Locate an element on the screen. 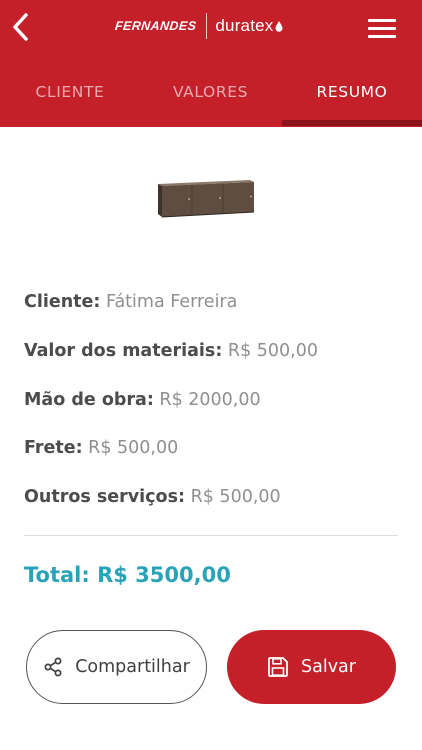  chevron-left-icon is located at coordinates (20, 27).